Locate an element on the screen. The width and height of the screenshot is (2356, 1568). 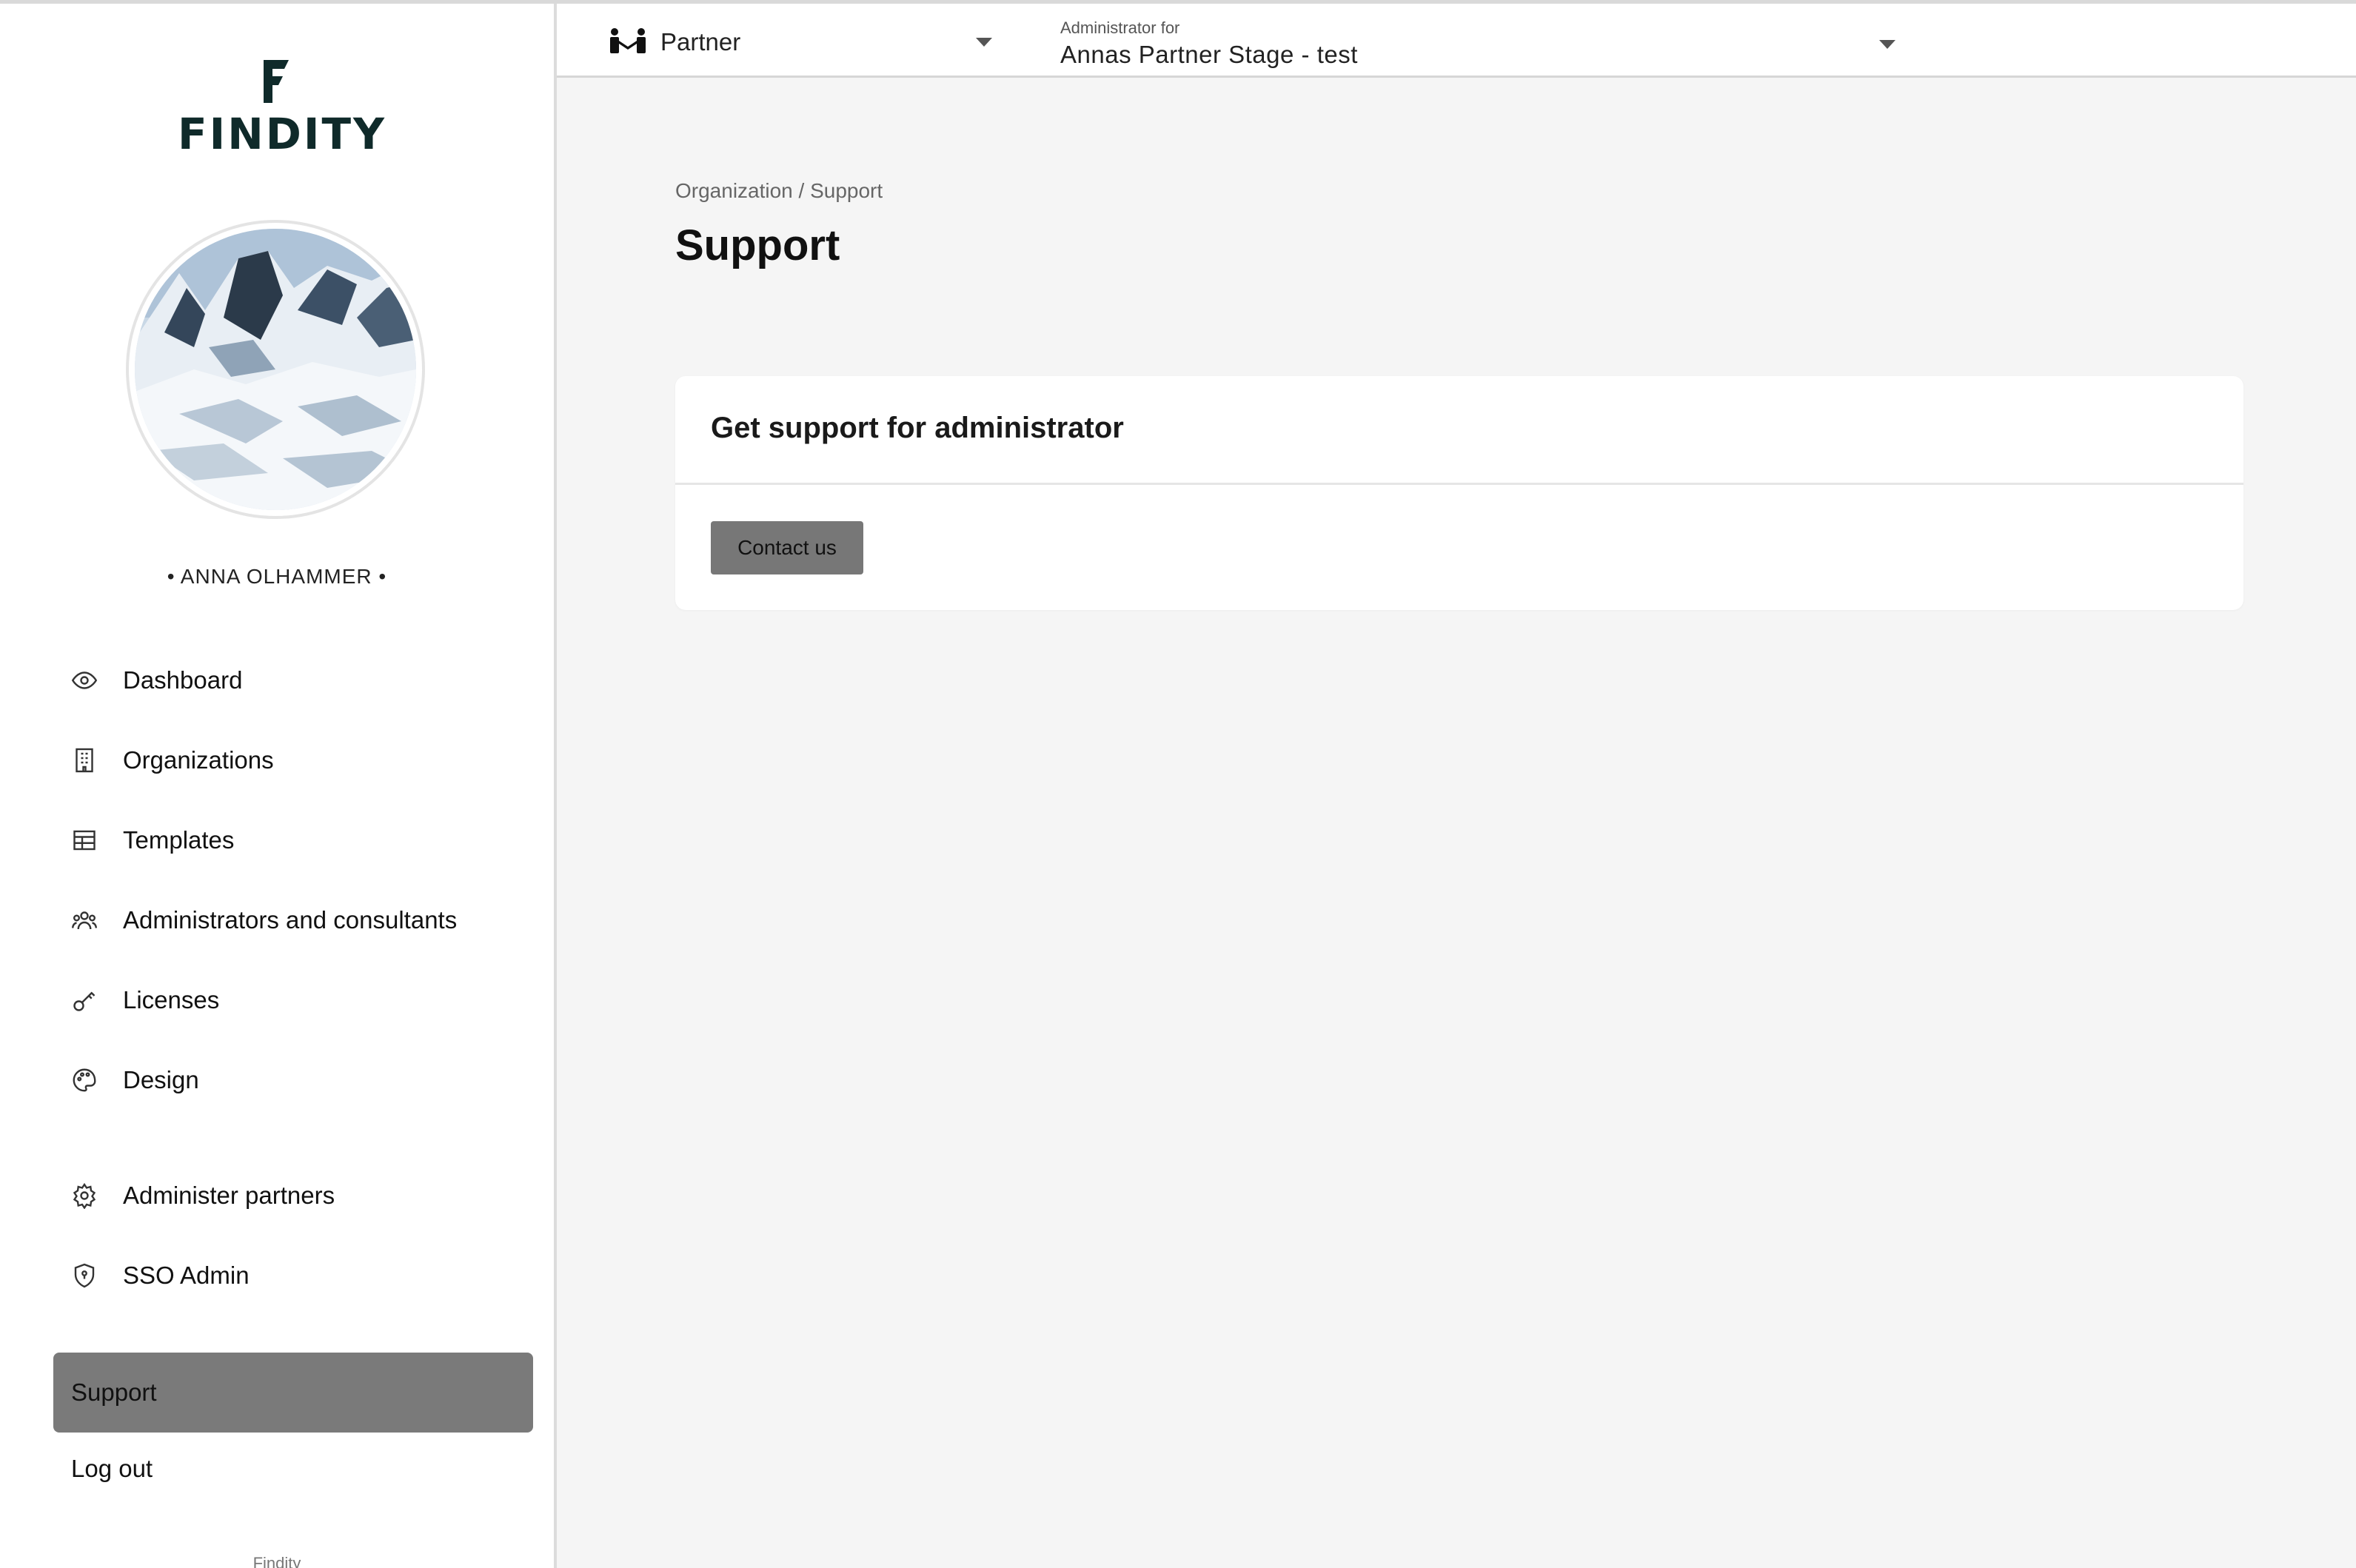
page-title: Support is located at coordinates (757, 245).